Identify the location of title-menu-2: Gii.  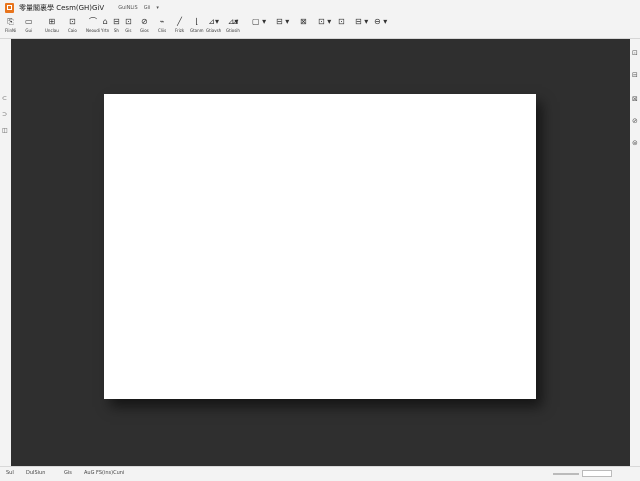
(147, 8).